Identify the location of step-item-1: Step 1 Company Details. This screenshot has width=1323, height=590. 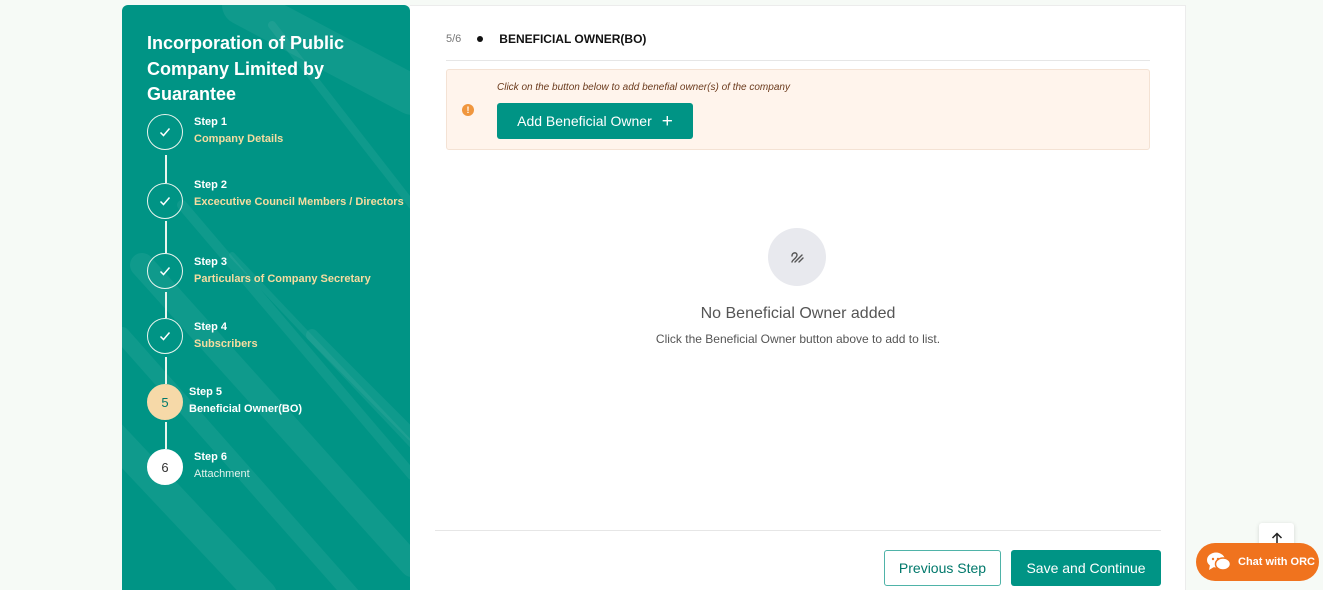
(277, 134).